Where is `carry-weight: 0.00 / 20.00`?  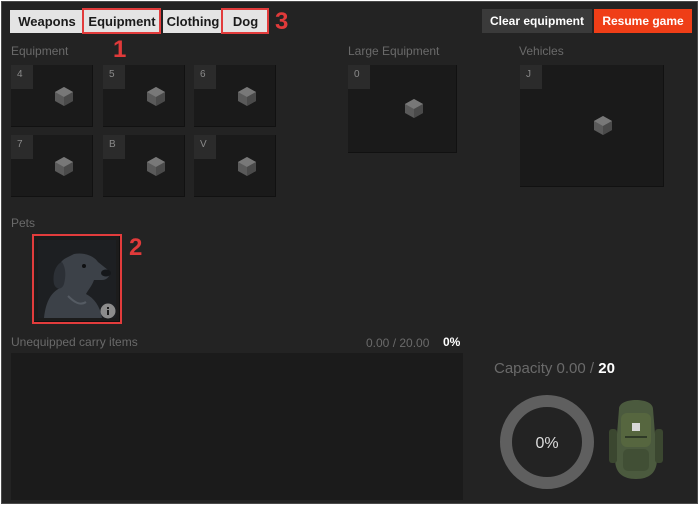
carry-weight: 0.00 / 20.00 is located at coordinates (398, 343).